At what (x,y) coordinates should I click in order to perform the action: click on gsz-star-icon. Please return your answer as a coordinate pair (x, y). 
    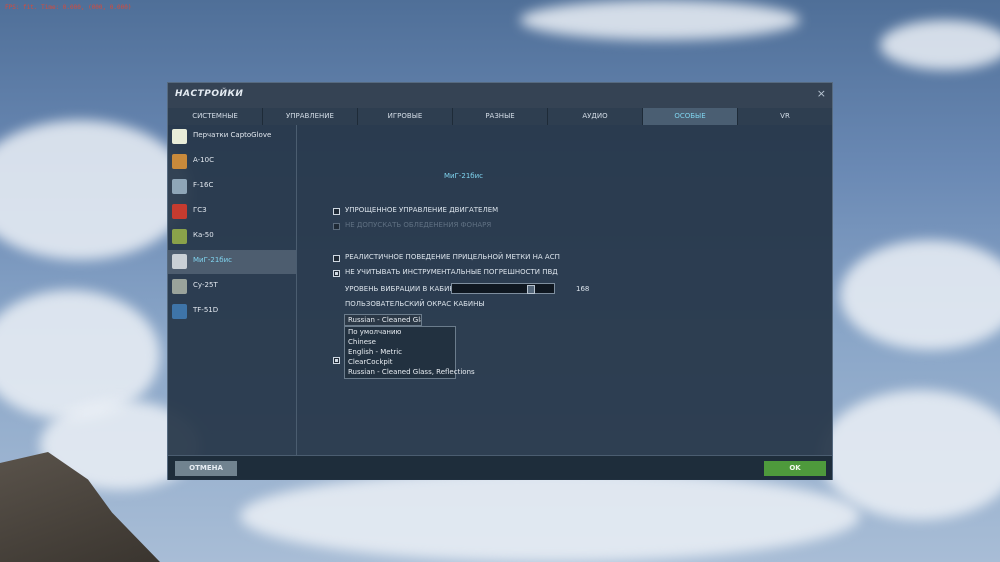
    Looking at the image, I should click on (179, 211).